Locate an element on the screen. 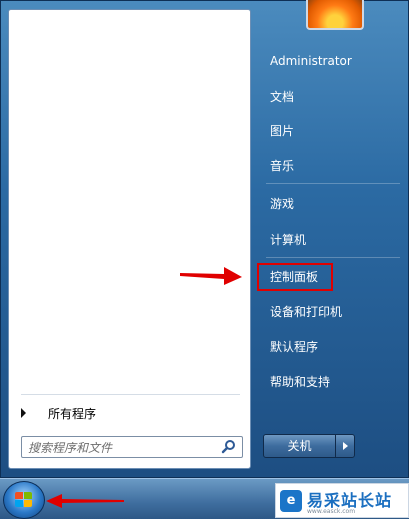 The height and width of the screenshot is (519, 409). shutdown-options-button is located at coordinates (344, 446).